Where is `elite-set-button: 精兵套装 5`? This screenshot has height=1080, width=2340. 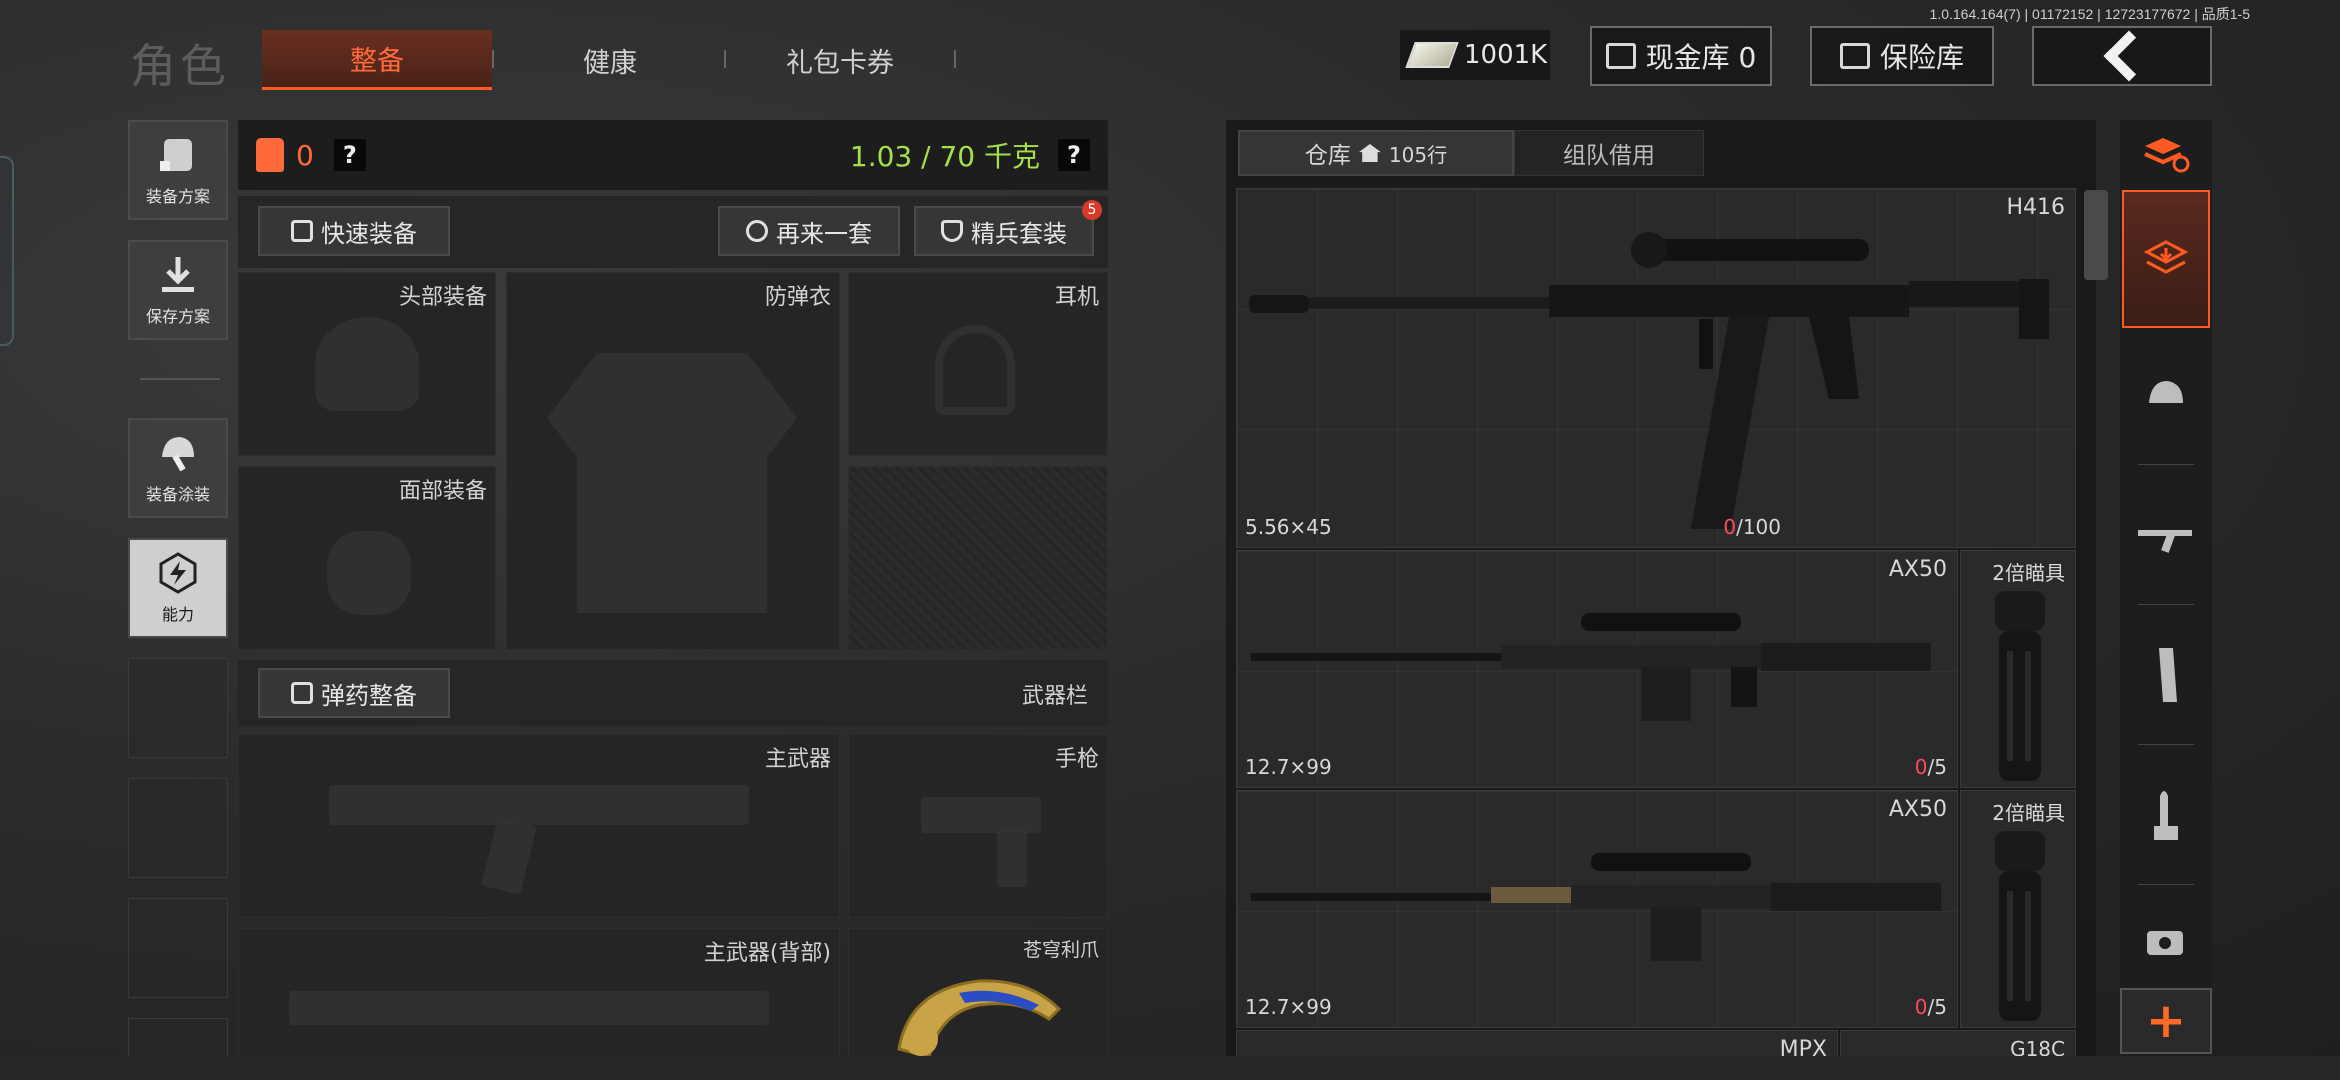
elite-set-button: 精兵套装 5 is located at coordinates (1008, 228).